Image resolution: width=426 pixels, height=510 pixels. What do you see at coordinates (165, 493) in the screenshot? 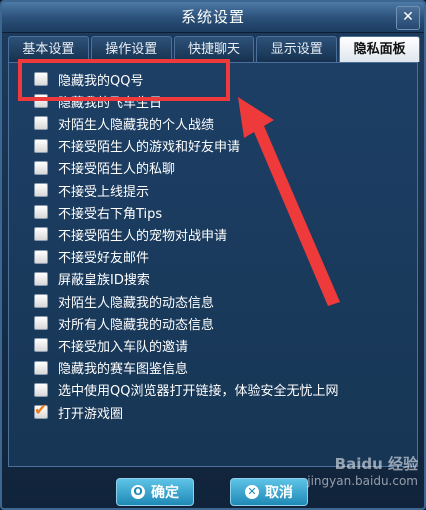
I see `ok-button-label: 确定` at bounding box center [165, 493].